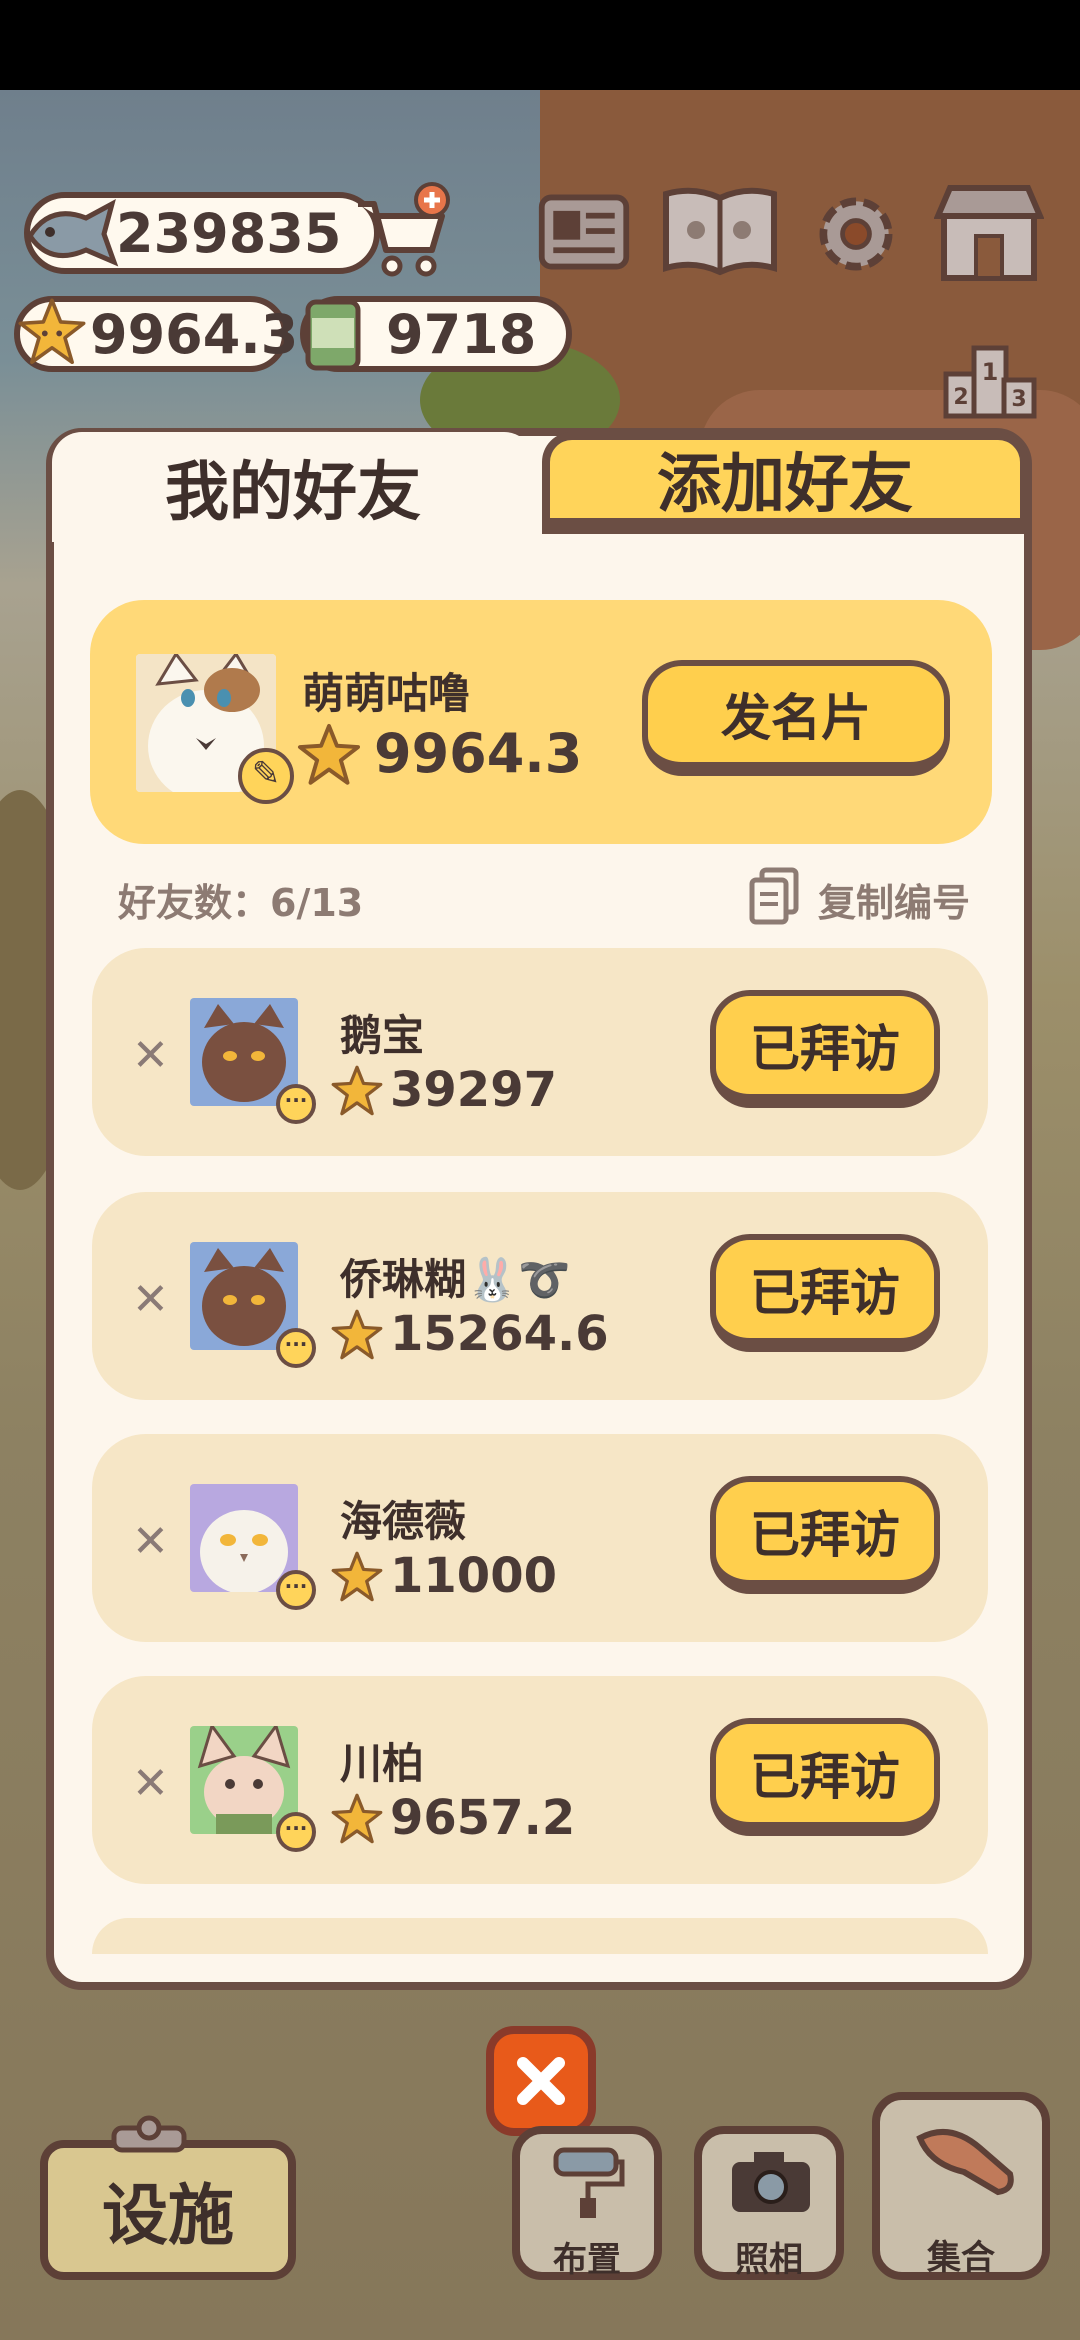  Describe the element at coordinates (856, 234) in the screenshot. I see `gear-icon` at that location.